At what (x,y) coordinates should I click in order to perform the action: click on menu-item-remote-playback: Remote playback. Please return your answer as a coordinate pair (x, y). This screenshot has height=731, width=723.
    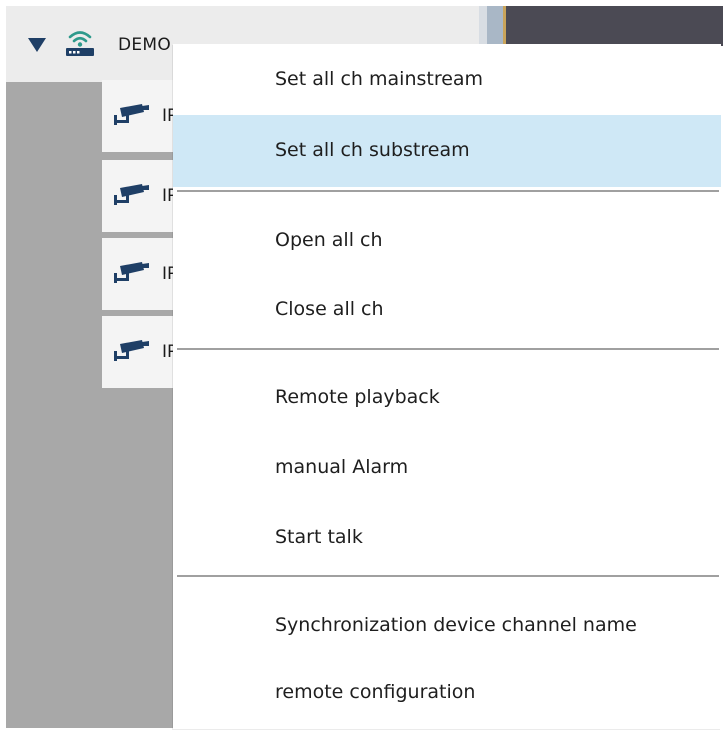
    Looking at the image, I should click on (447, 398).